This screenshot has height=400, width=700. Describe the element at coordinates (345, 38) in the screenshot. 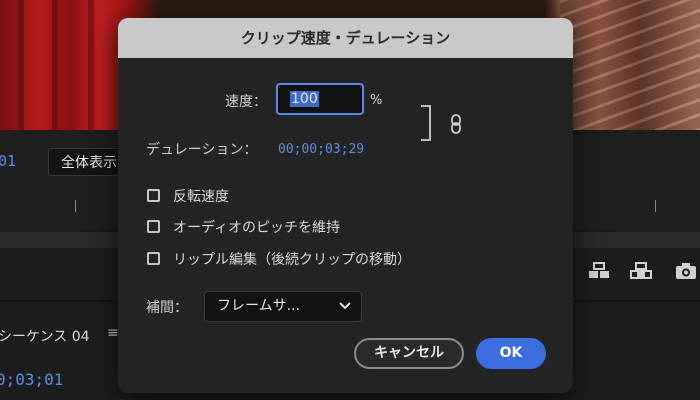

I see `dialog-title: クリップ速度・デュレーション` at that location.